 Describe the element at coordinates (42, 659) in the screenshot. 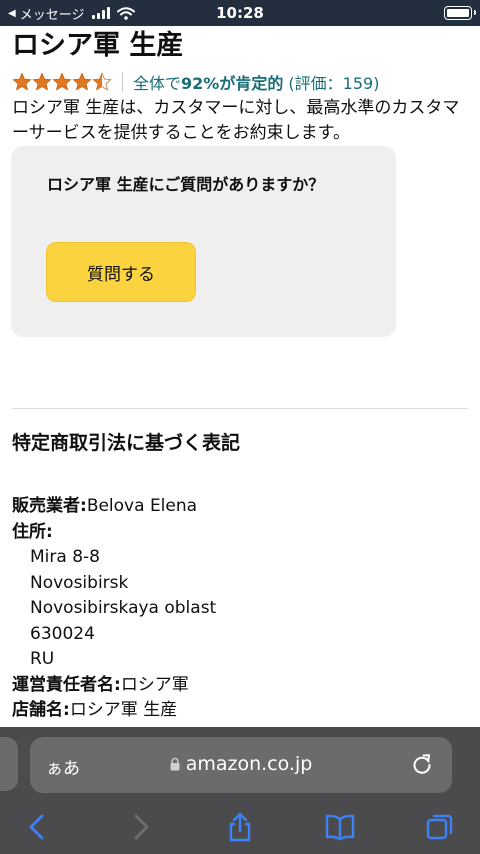

I see `address-line: RU` at that location.